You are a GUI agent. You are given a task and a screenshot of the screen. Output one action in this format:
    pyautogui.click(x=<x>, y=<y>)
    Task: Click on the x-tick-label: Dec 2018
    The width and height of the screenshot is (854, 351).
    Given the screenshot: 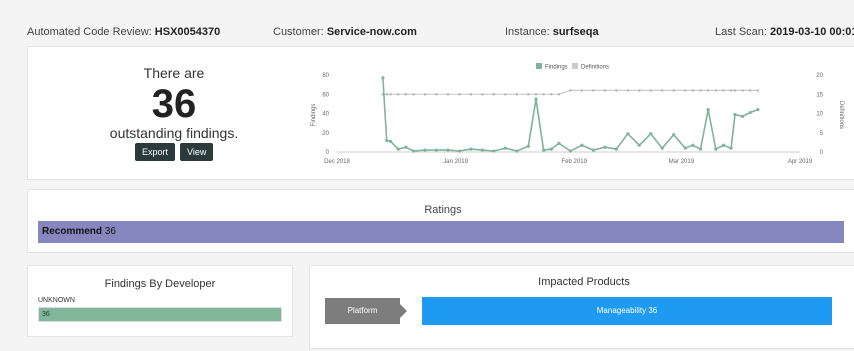 What is the action you would take?
    pyautogui.click(x=337, y=162)
    